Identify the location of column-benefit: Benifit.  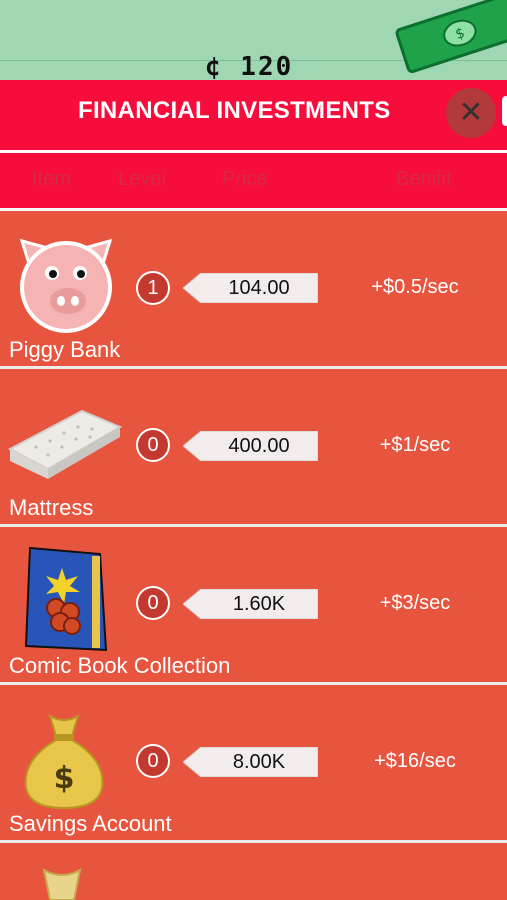
(424, 179).